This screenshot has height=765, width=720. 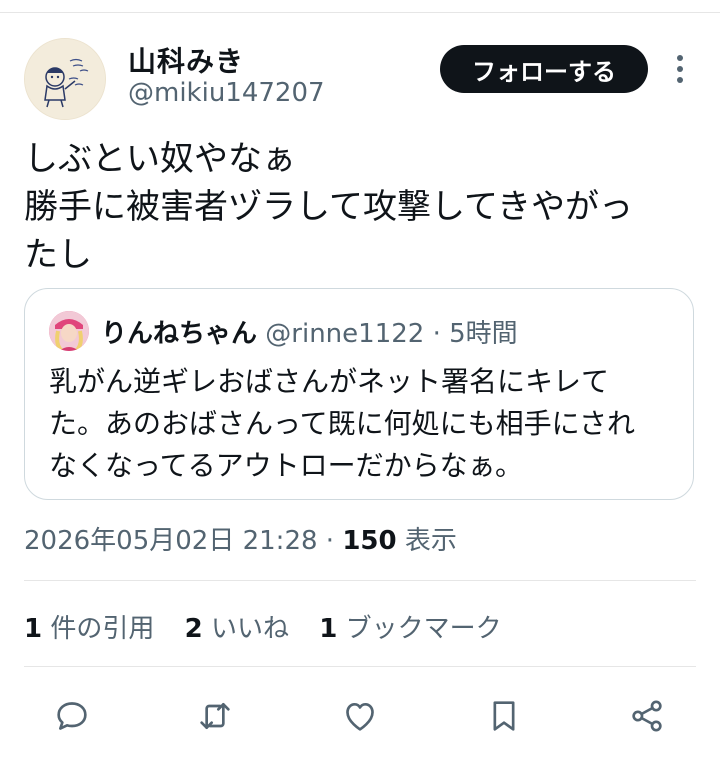 What do you see at coordinates (250, 629) in the screenshot?
I see `likes-label: いいね` at bounding box center [250, 629].